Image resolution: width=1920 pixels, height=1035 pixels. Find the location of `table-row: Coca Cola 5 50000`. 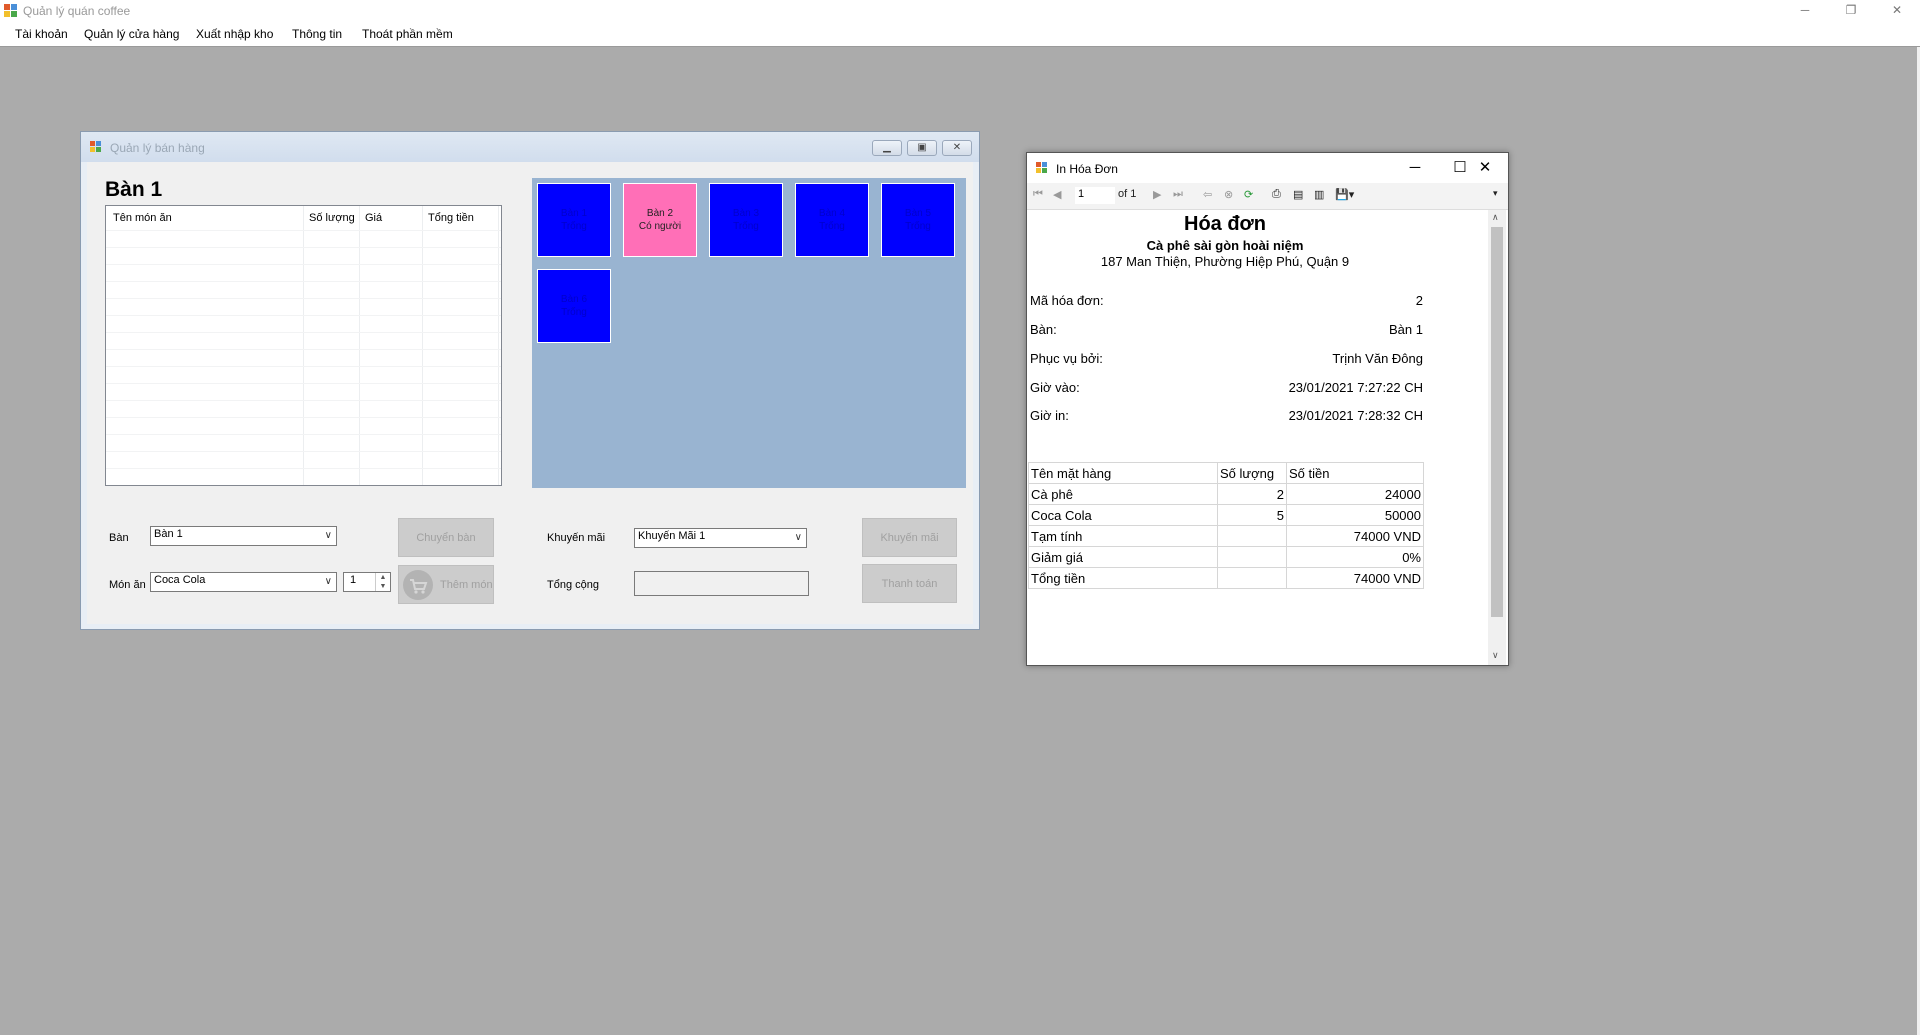

table-row: Coca Cola 5 50000 is located at coordinates (1226, 515).